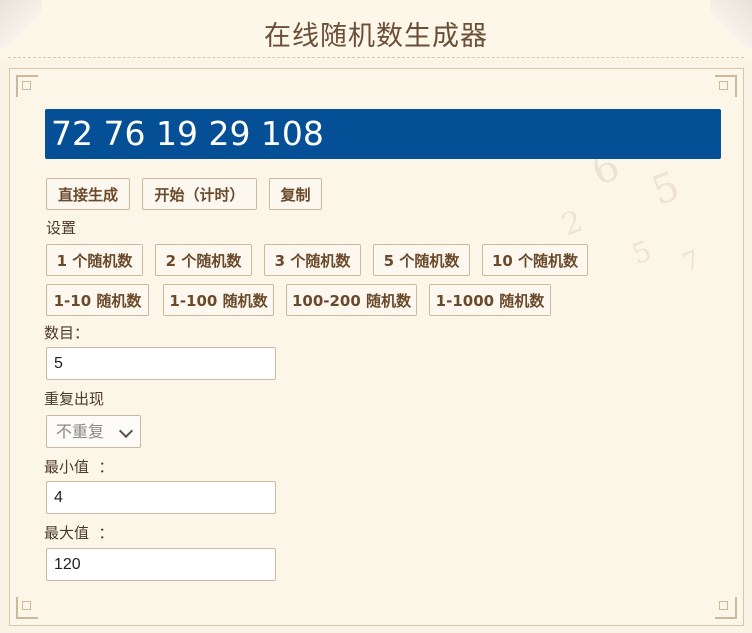 The height and width of the screenshot is (633, 752). I want to click on chevron-down-icon, so click(126, 431).